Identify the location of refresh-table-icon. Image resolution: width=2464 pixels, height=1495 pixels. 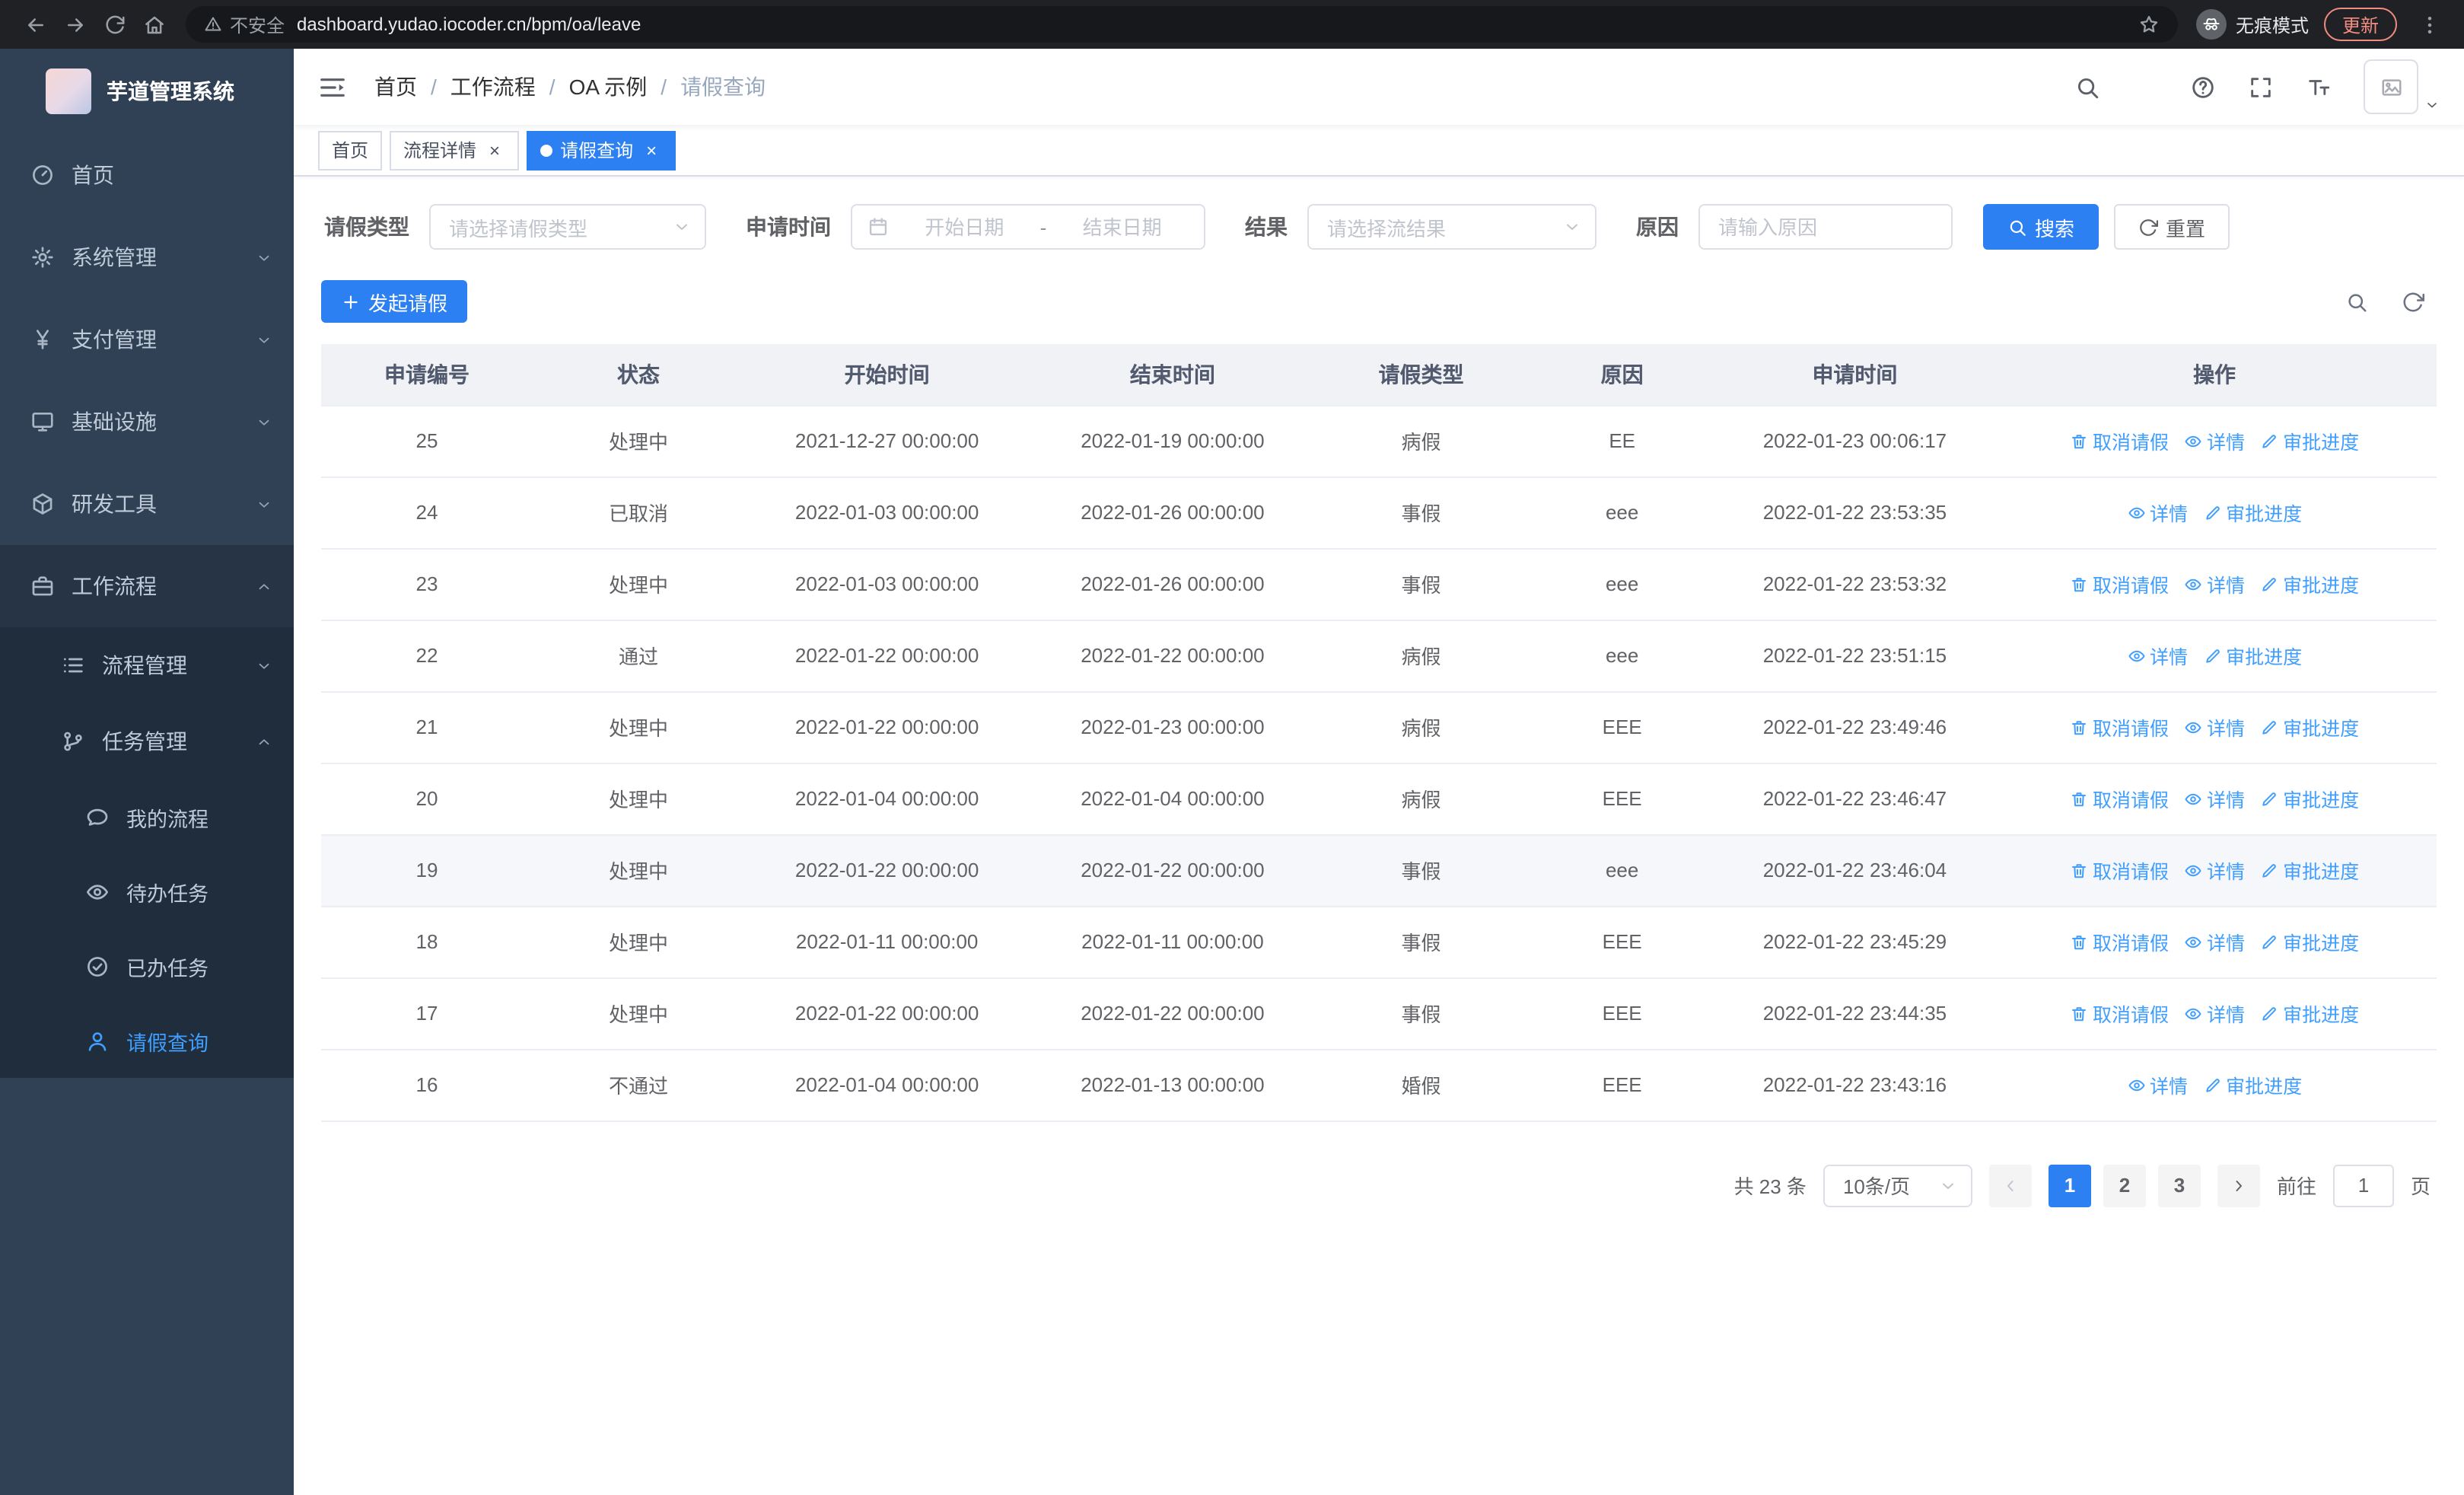
(2413, 302).